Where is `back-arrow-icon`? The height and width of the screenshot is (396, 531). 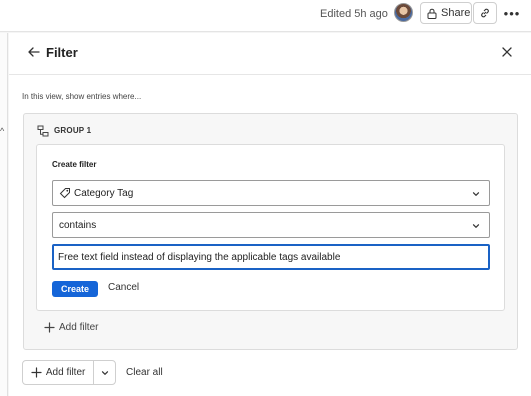 back-arrow-icon is located at coordinates (34, 52).